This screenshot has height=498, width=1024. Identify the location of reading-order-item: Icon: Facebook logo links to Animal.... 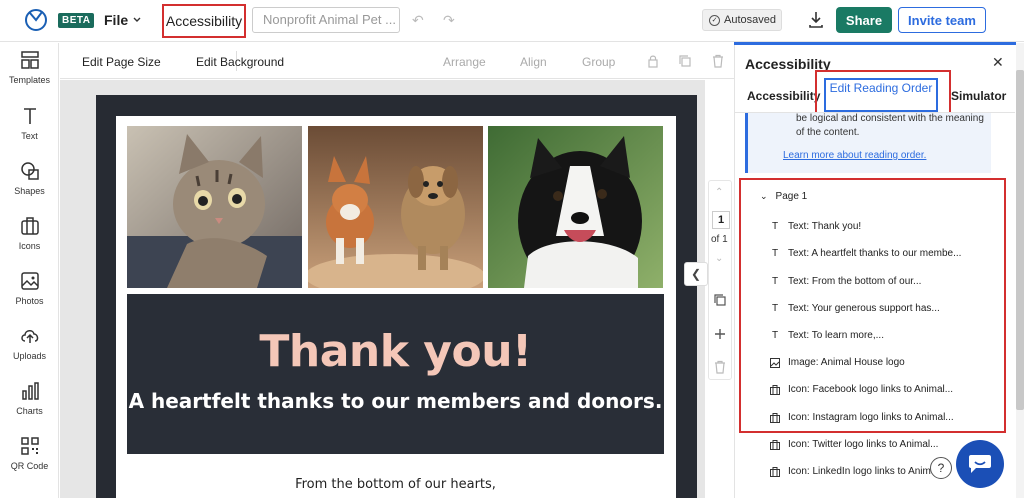
(861, 389).